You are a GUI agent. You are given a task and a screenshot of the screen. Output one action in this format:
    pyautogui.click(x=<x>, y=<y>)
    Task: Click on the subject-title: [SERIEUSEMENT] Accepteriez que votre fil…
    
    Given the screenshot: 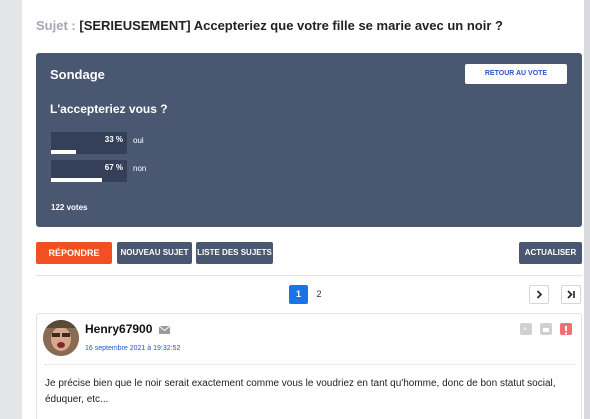 What is the action you would take?
    pyautogui.click(x=291, y=25)
    